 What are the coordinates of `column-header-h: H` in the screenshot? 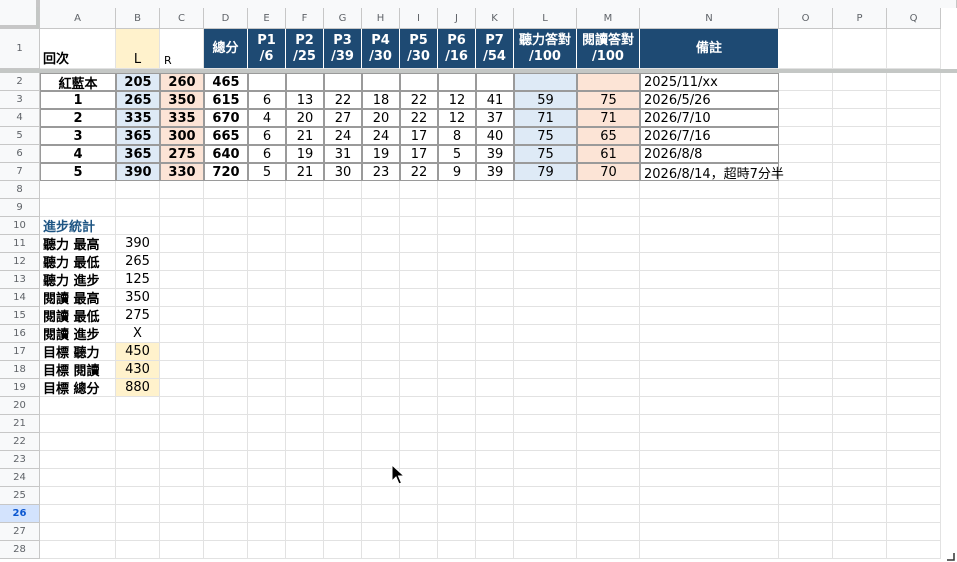 It's located at (381, 18).